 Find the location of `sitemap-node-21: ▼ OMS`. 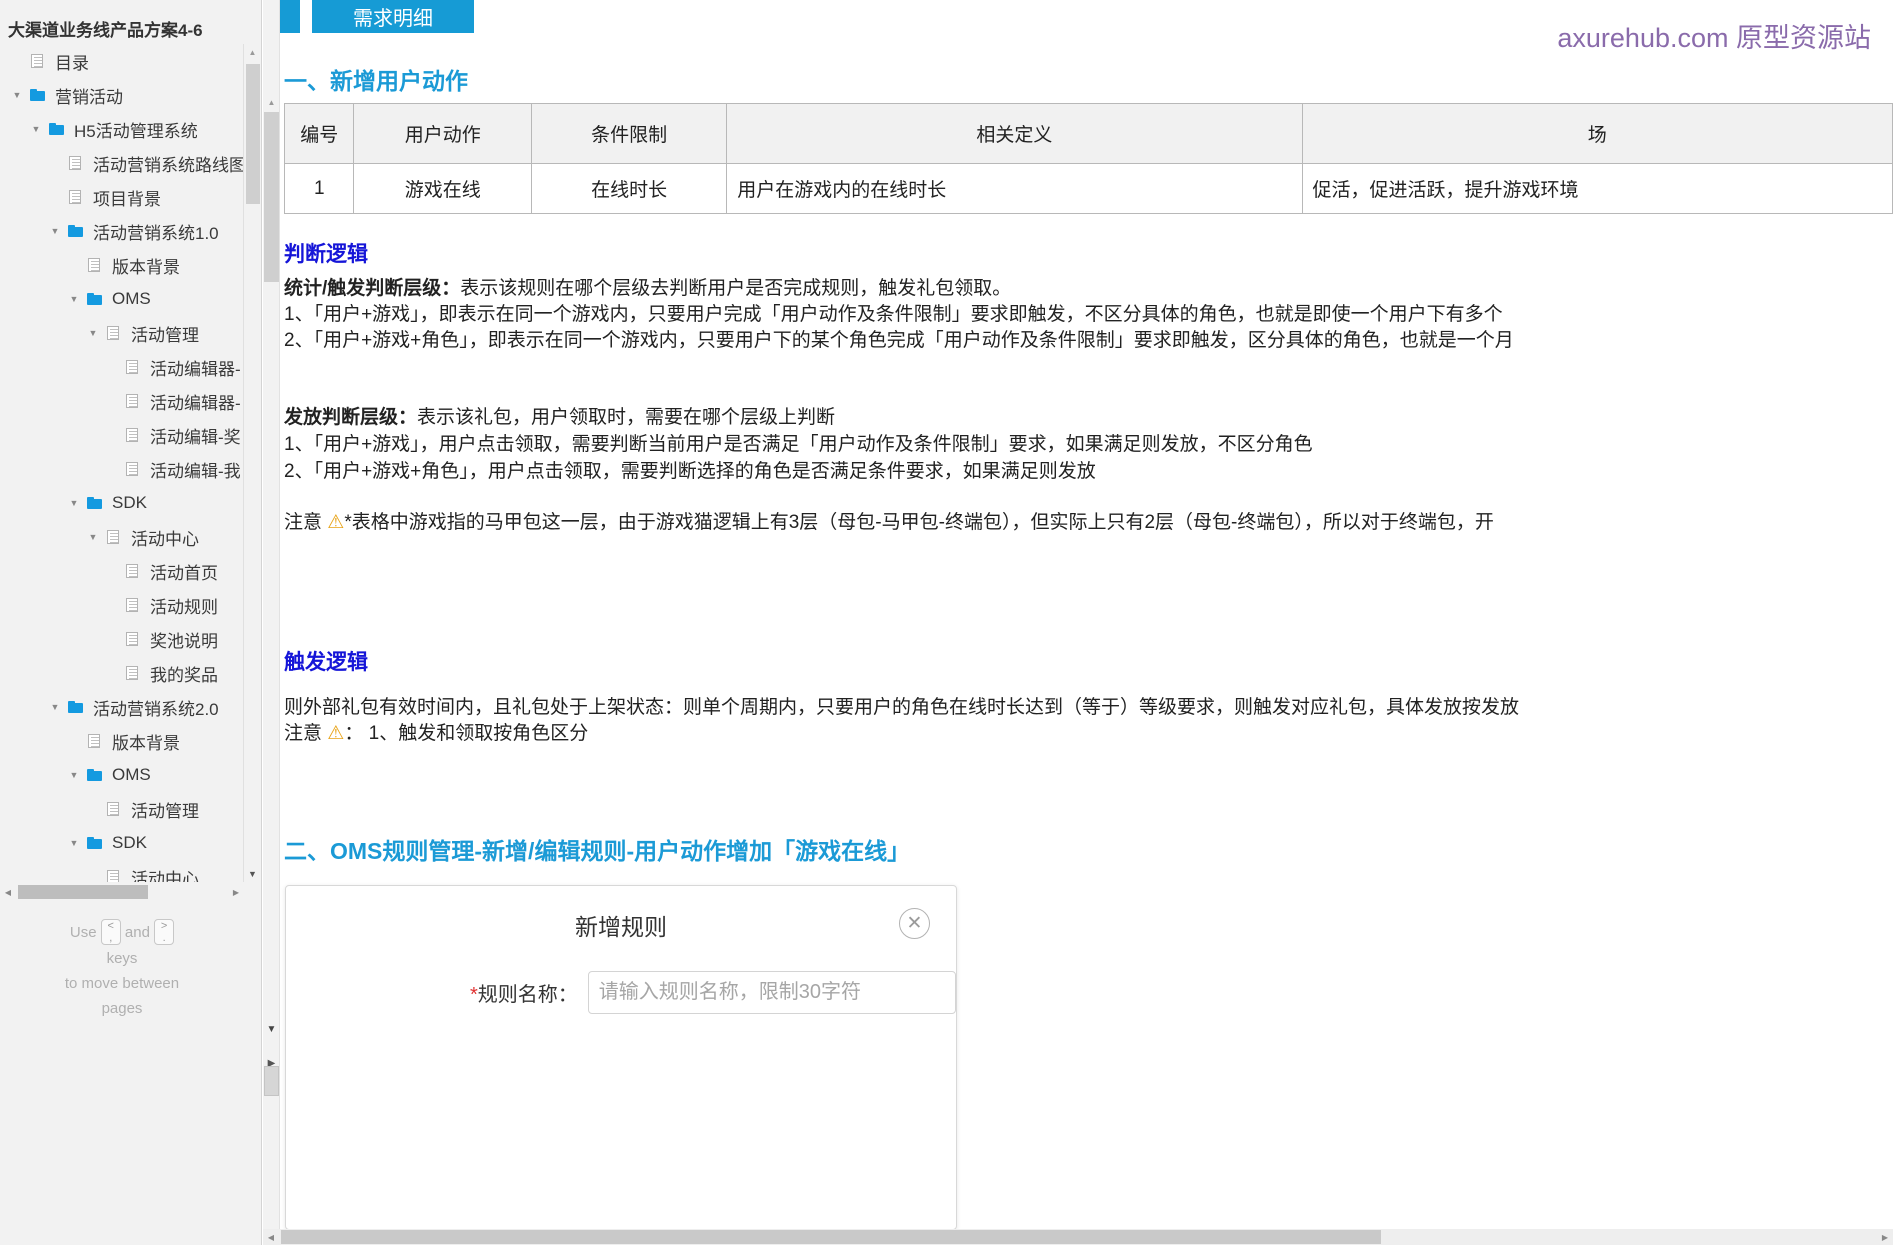

sitemap-node-21: ▼ OMS is located at coordinates (122, 775).